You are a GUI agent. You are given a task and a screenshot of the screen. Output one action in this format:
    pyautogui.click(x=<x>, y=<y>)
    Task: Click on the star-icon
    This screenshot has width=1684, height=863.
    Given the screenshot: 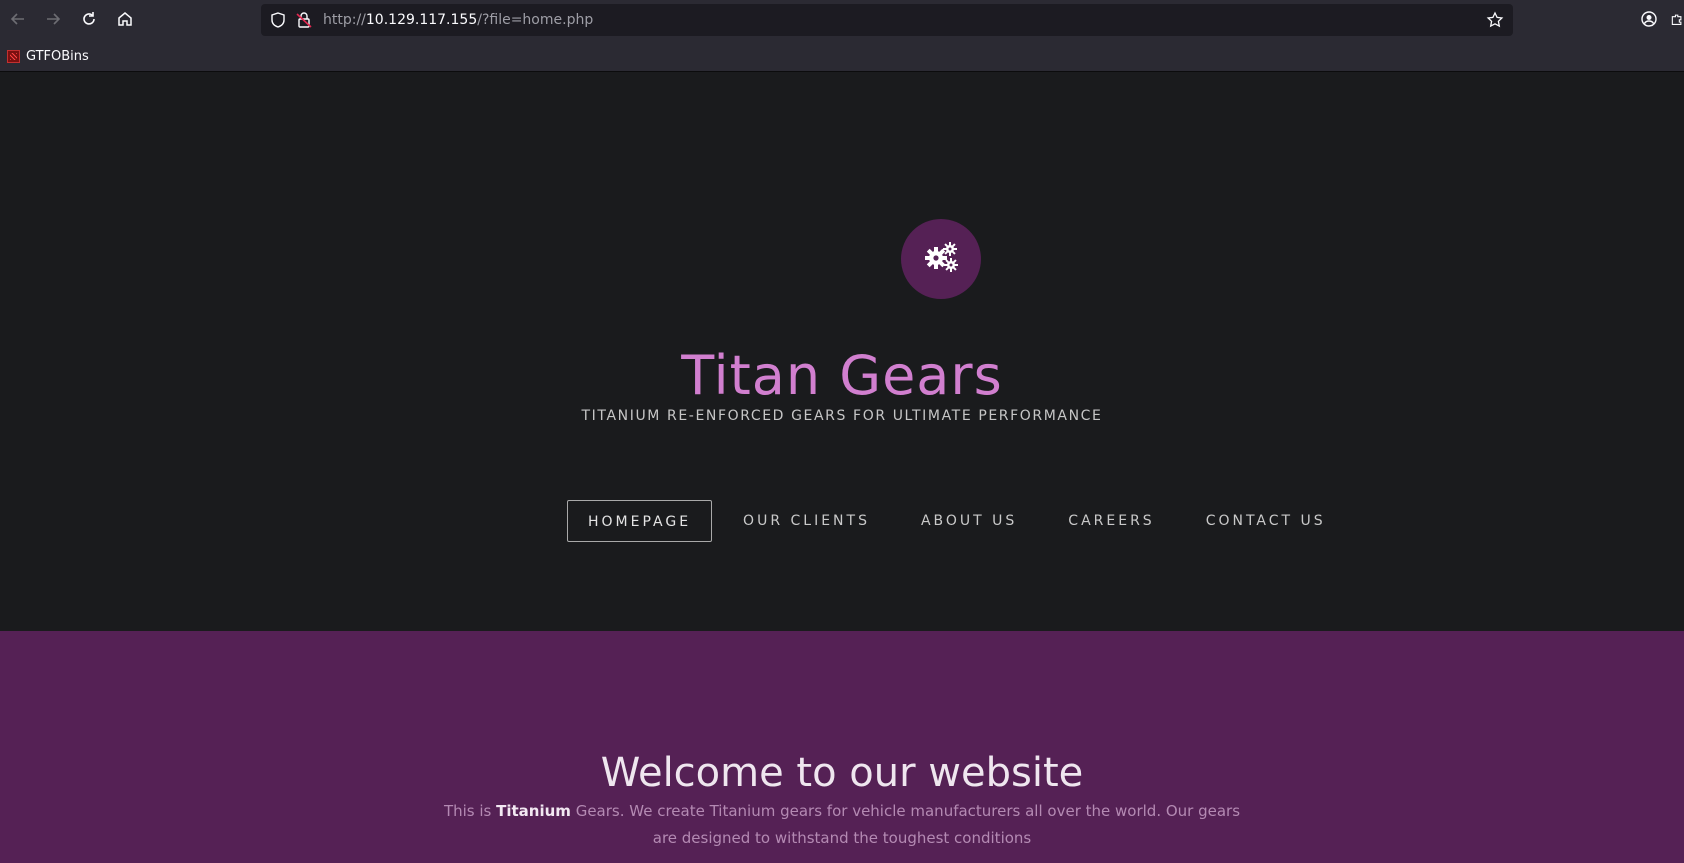 What is the action you would take?
    pyautogui.click(x=1495, y=22)
    